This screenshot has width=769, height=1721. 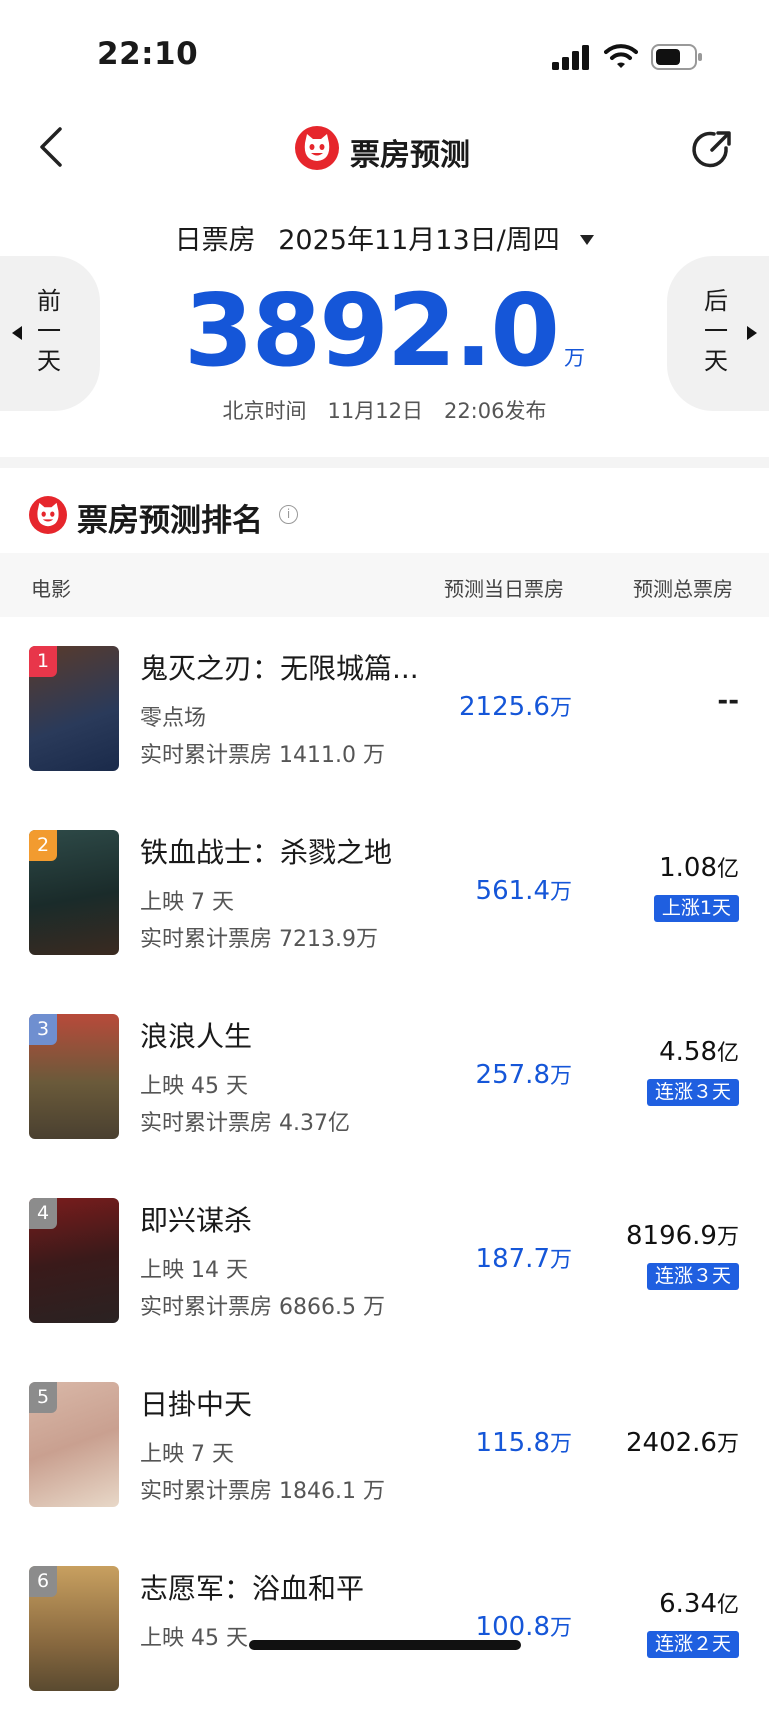 What do you see at coordinates (372, 330) in the screenshot?
I see `forecast-value: 3892.0` at bounding box center [372, 330].